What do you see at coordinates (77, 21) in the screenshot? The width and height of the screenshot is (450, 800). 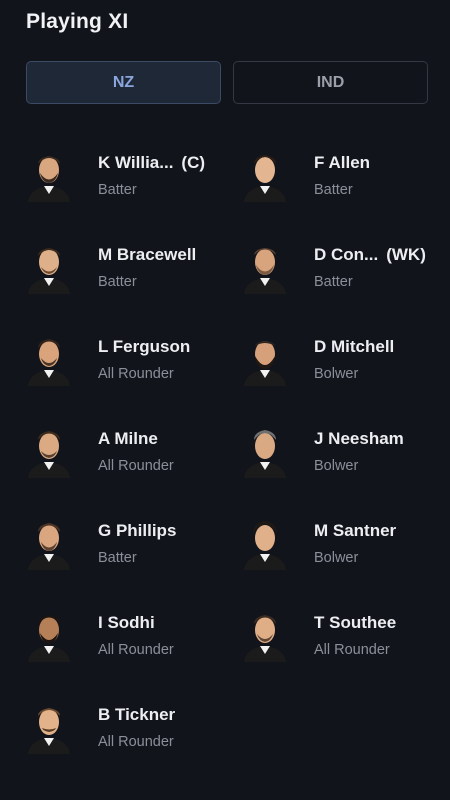 I see `page-title: Playing XI` at bounding box center [77, 21].